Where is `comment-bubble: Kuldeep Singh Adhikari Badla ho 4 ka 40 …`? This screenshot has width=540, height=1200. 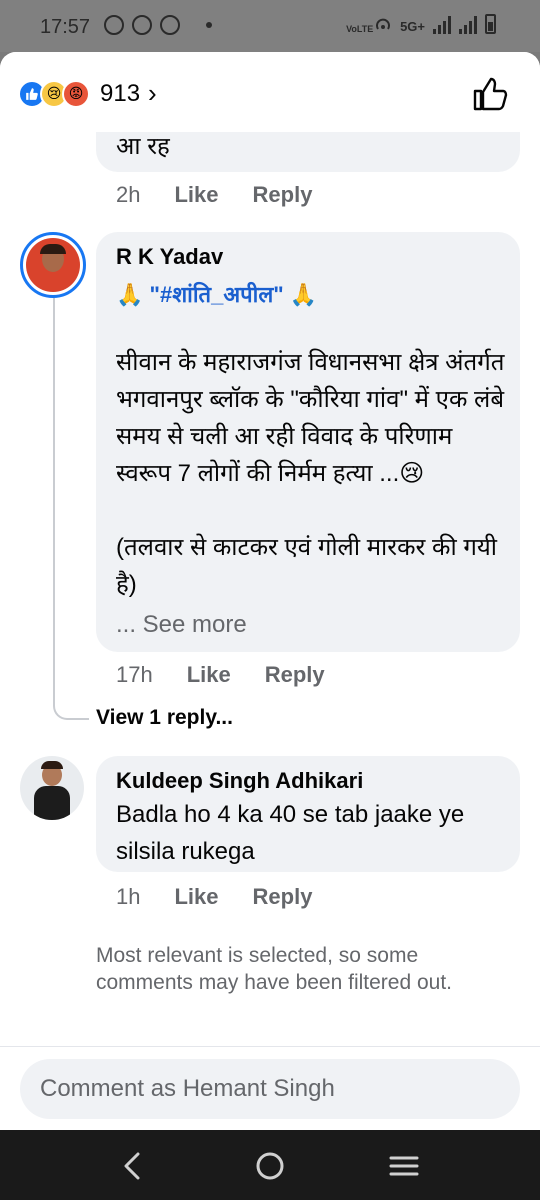
comment-bubble: Kuldeep Singh Adhikari Badla ho 4 ka 40 … is located at coordinates (308, 814).